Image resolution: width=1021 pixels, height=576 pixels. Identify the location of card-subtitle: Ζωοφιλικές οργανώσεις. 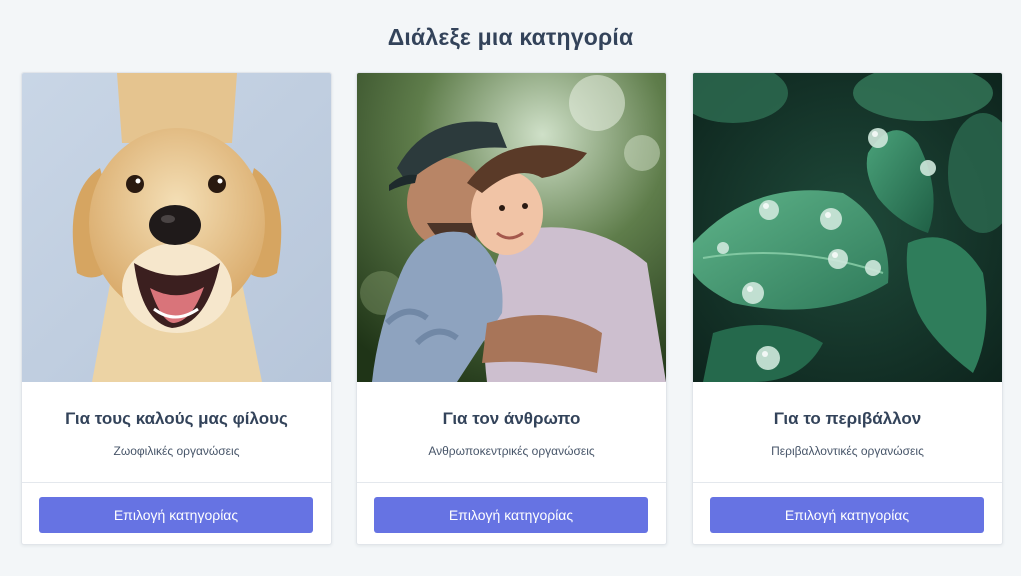
(176, 451).